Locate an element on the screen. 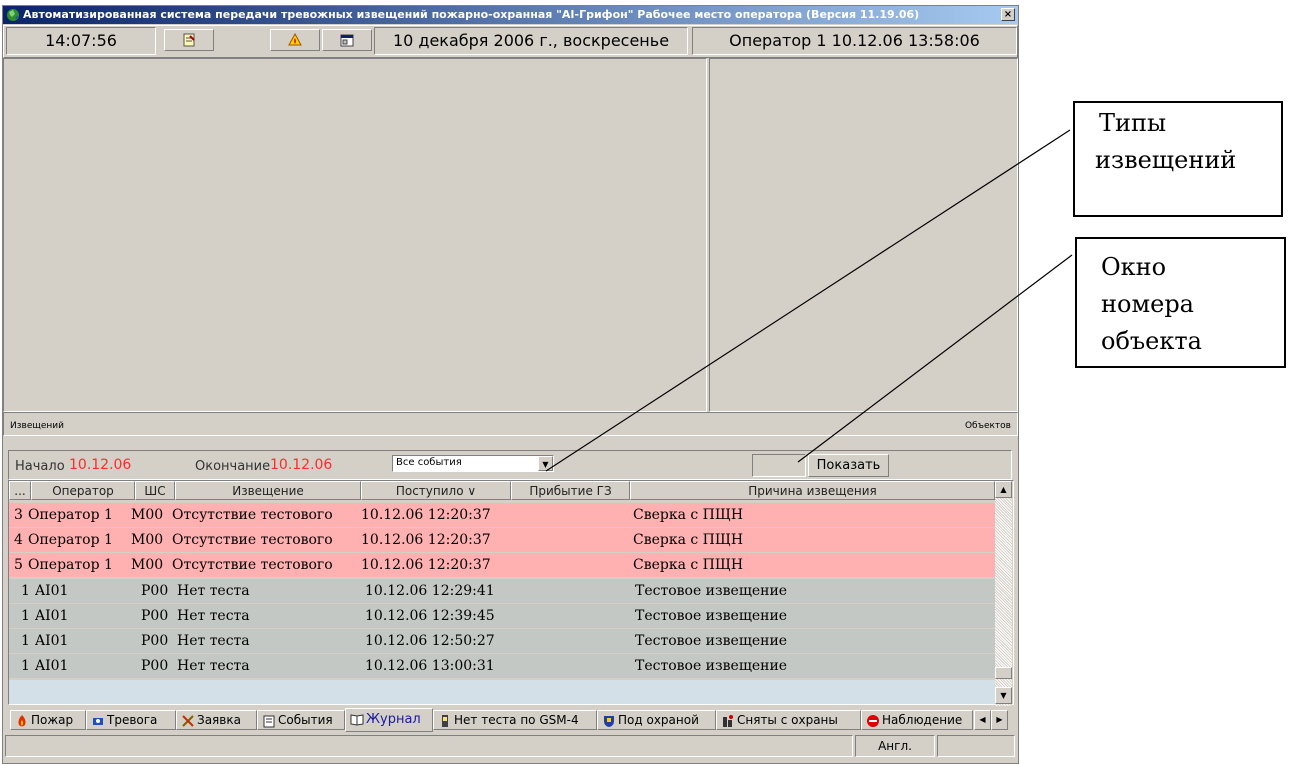 Image resolution: width=1294 pixels, height=764 pixels. keyboard-layout: Англ. is located at coordinates (895, 746).